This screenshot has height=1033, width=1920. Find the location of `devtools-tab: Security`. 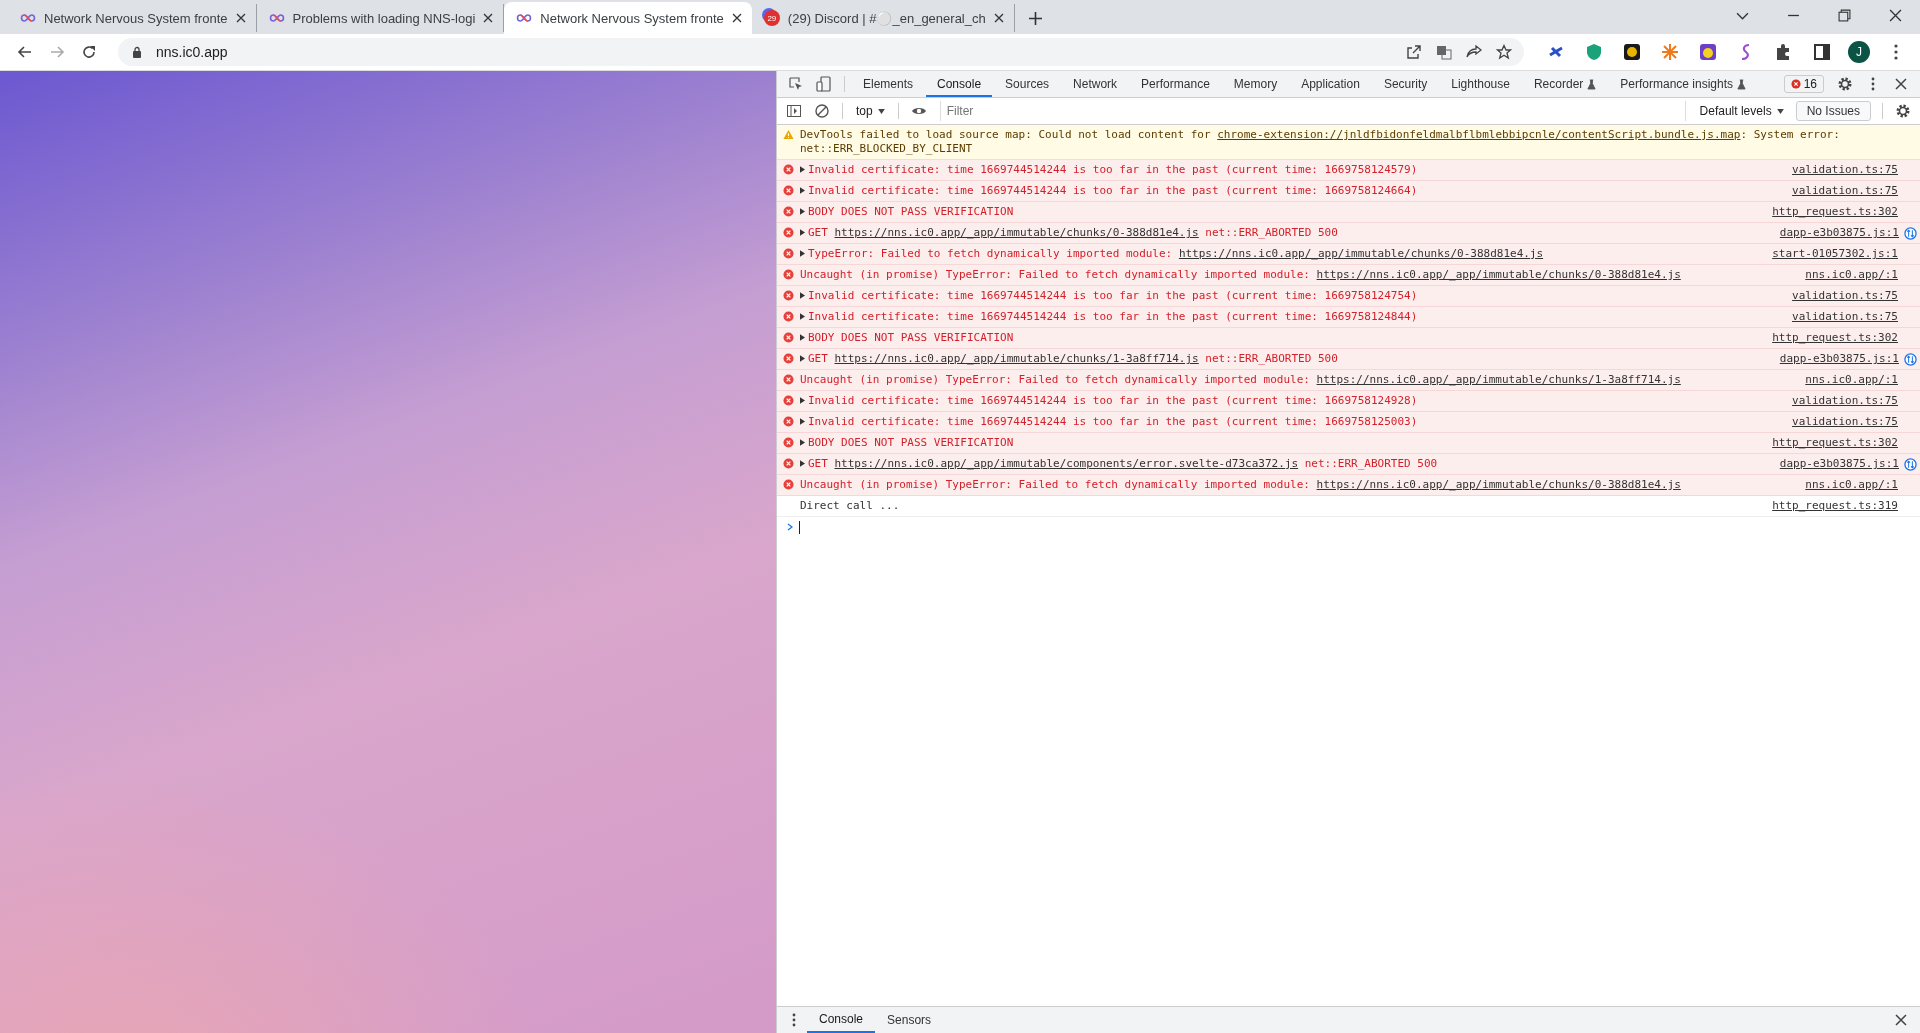

devtools-tab: Security is located at coordinates (1405, 84).